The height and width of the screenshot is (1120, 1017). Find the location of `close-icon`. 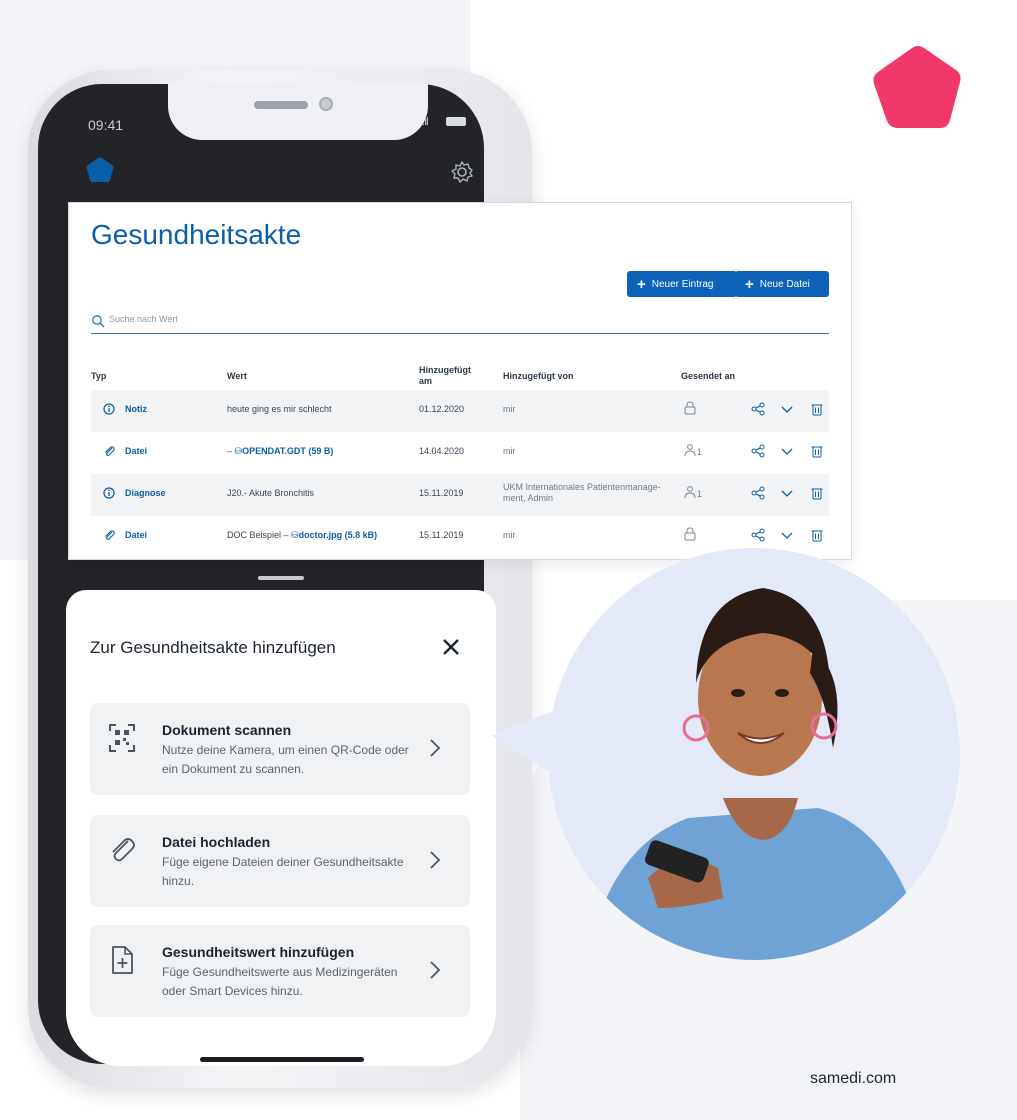

close-icon is located at coordinates (451, 647).